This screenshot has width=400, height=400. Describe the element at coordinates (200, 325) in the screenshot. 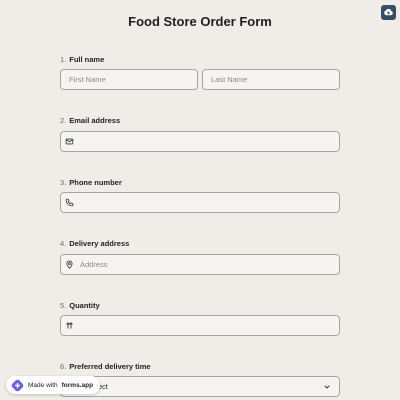

I see `quantity-input` at that location.